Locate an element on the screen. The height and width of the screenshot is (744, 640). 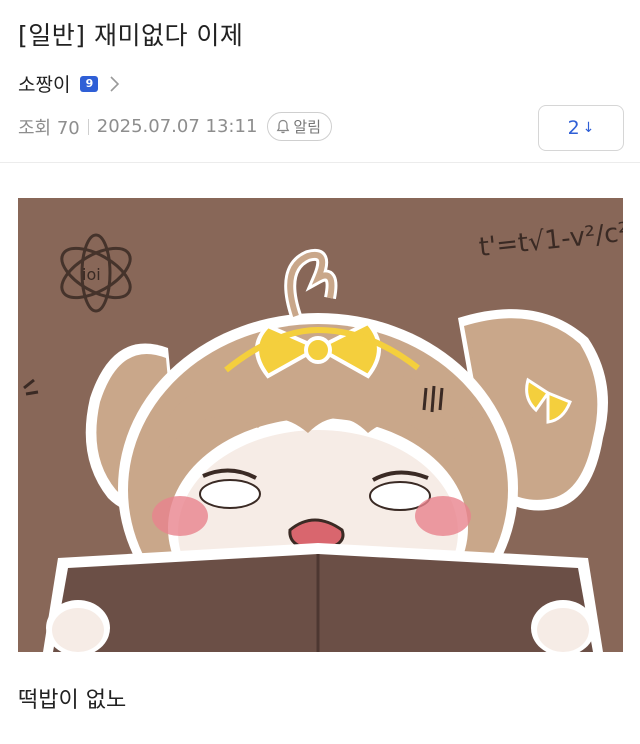
post-datetime: 2025.07.07 13:11 is located at coordinates (177, 126).